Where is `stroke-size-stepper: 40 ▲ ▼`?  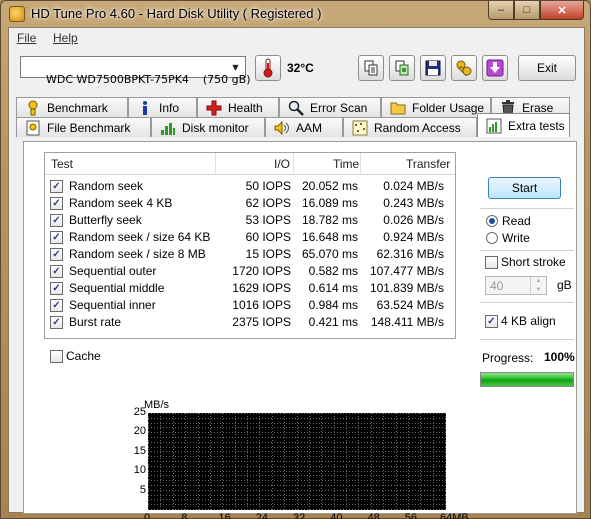
stroke-size-stepper: 40 ▲ ▼ is located at coordinates (516, 285).